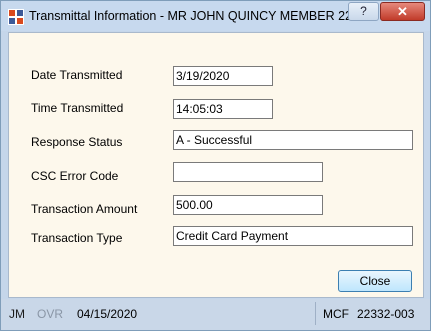  I want to click on transaction-type-field: Credit Card Payment, so click(293, 236).